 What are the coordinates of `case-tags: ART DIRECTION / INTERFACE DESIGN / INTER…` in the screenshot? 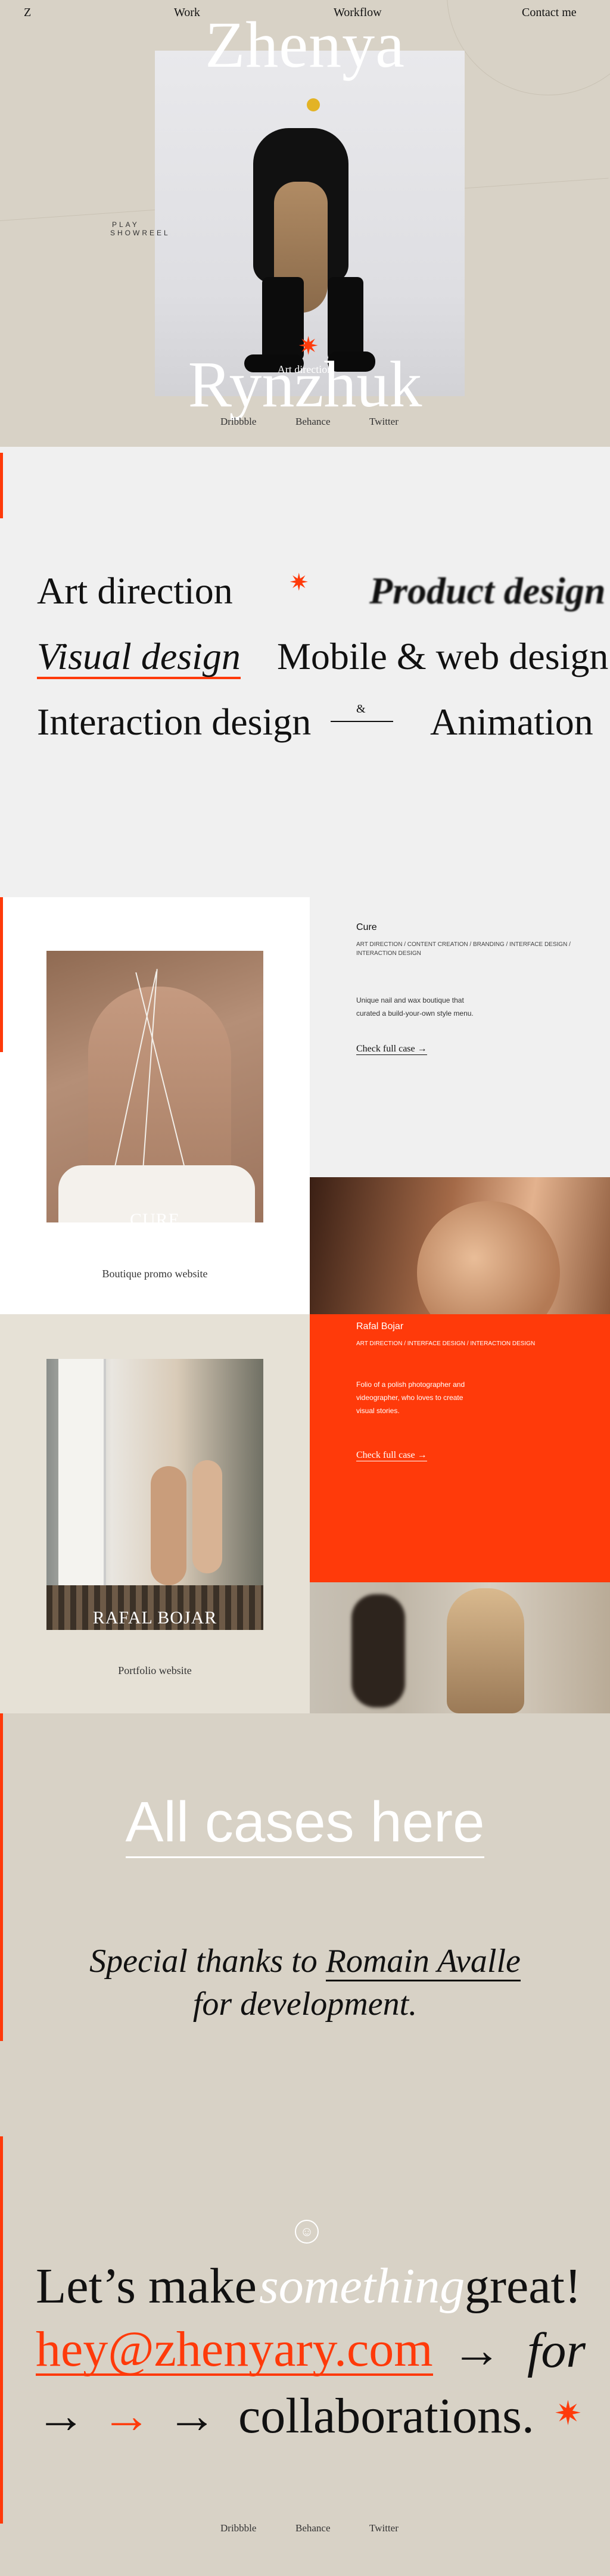 It's located at (446, 1343).